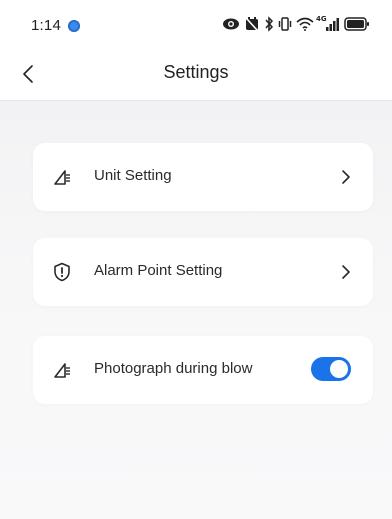 This screenshot has height=519, width=392. I want to click on wifi-icon, so click(305, 24).